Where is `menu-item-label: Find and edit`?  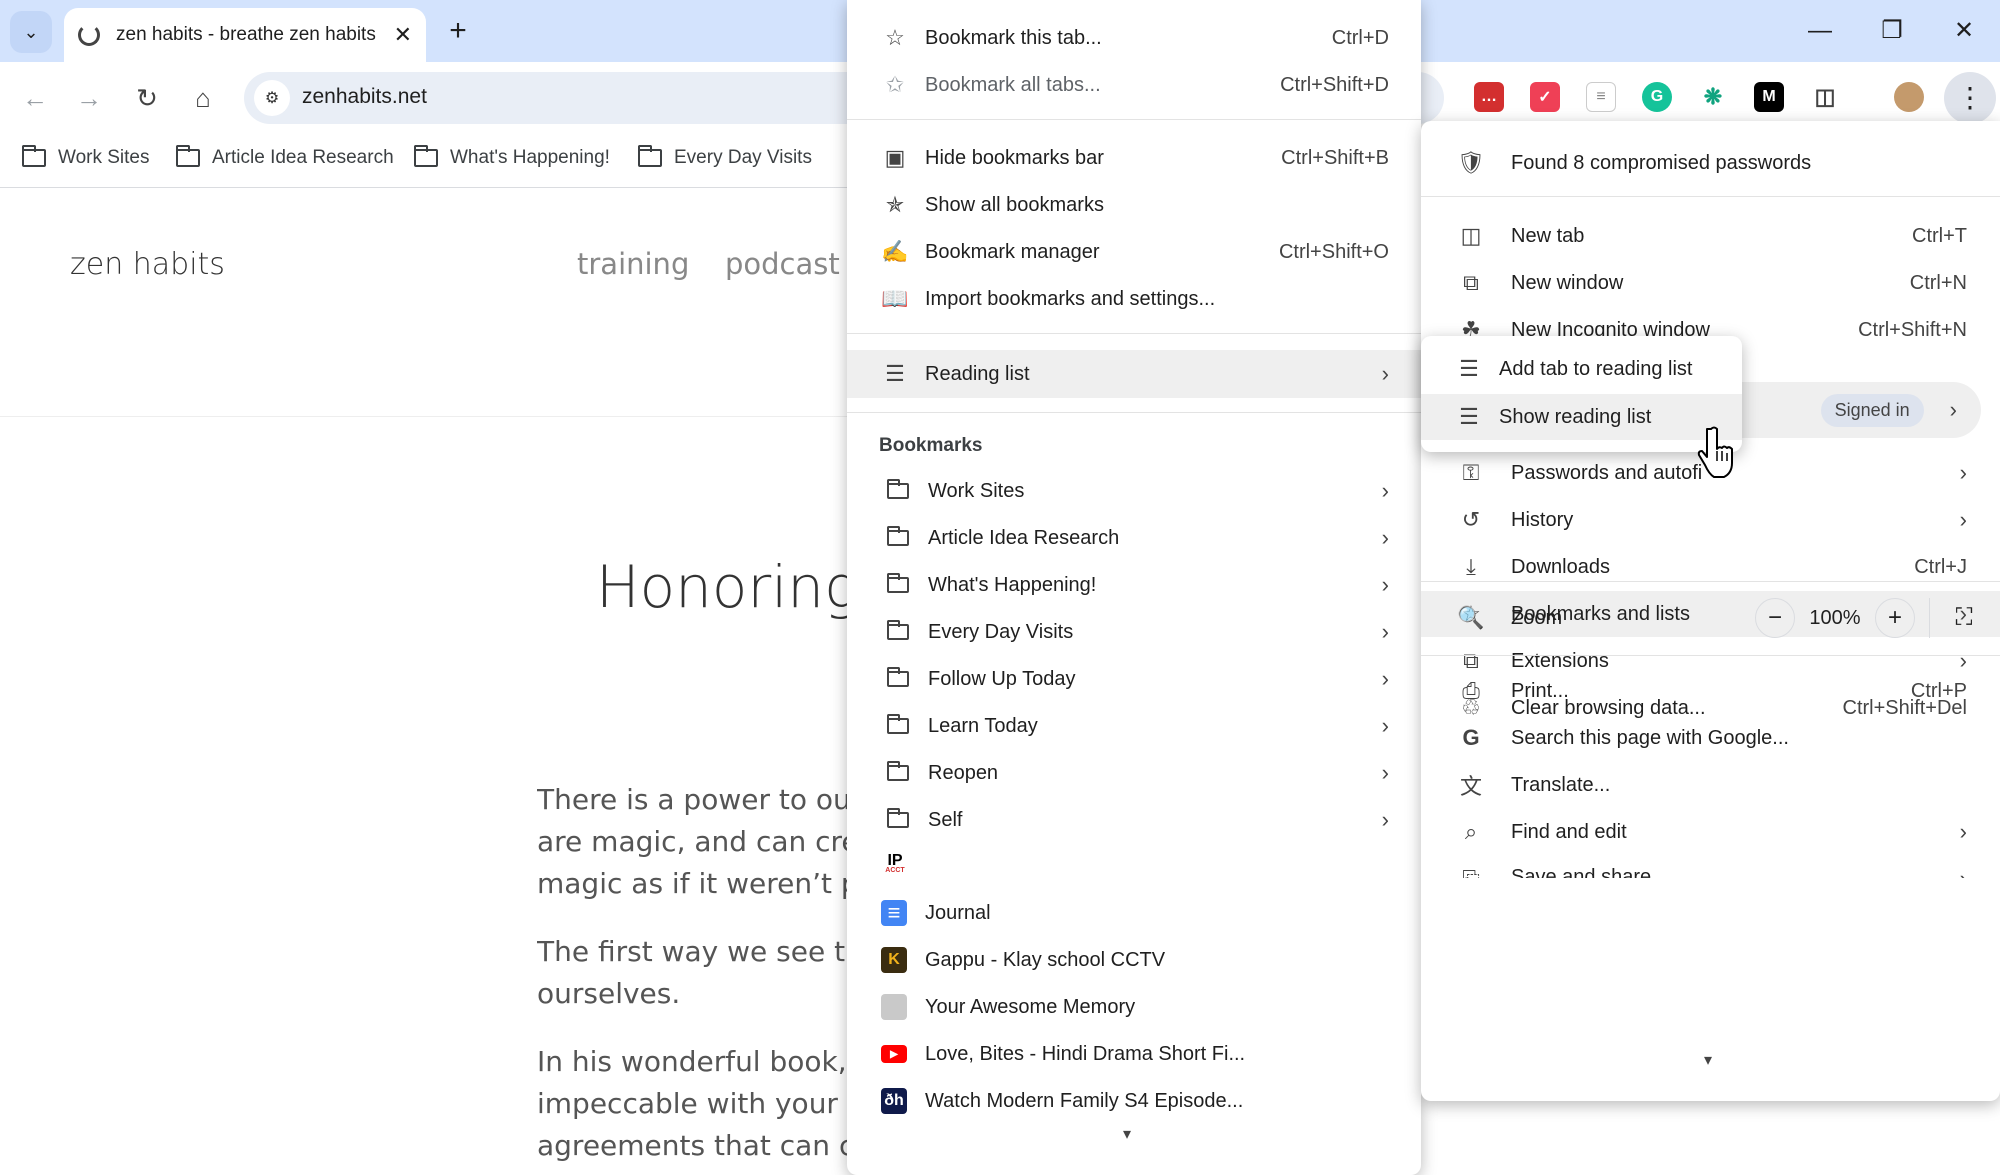 menu-item-label: Find and edit is located at coordinates (1569, 831).